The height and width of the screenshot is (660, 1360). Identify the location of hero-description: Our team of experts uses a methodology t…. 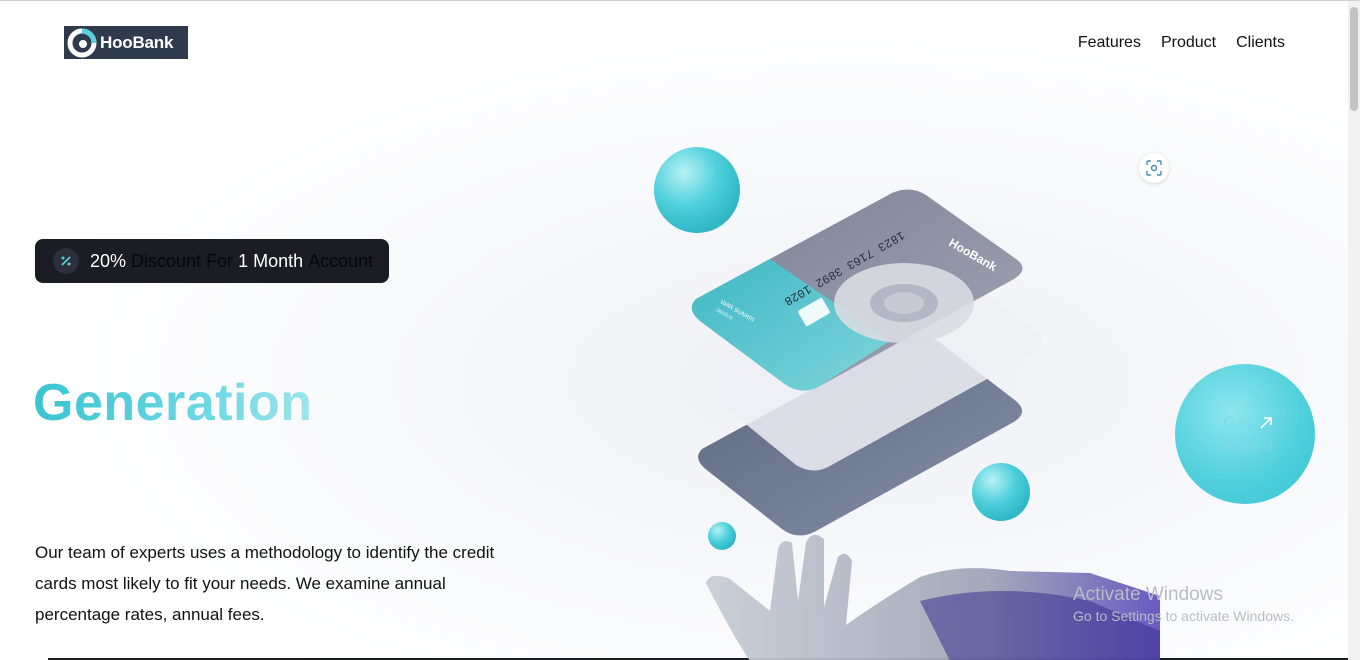
(265, 583).